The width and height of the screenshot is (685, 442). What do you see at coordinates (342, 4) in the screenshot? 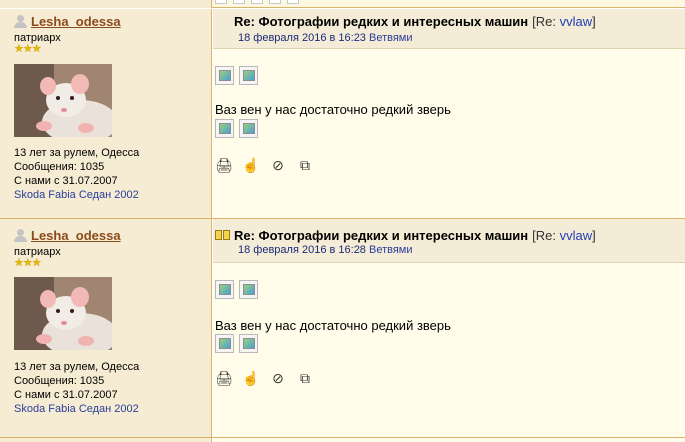
I see `previous-post-edge` at bounding box center [342, 4].